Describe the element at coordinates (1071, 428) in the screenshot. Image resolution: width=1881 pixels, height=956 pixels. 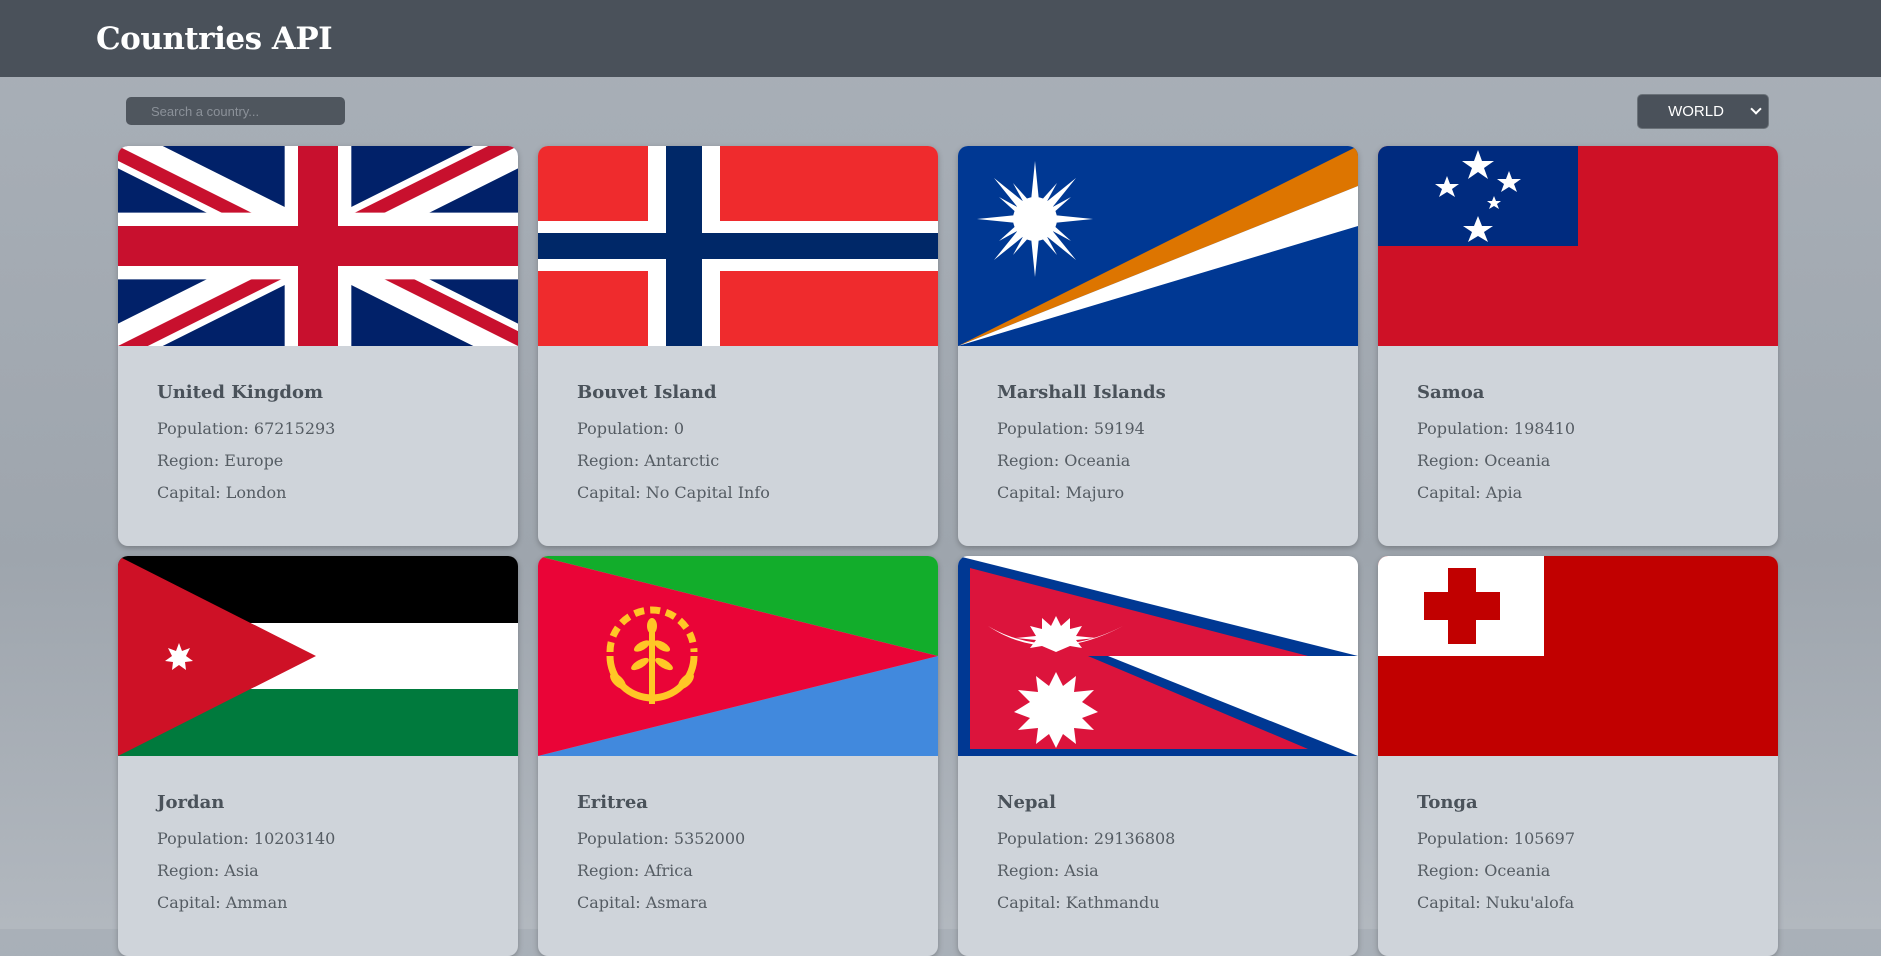
I see `population-line: Population: 59194` at that location.